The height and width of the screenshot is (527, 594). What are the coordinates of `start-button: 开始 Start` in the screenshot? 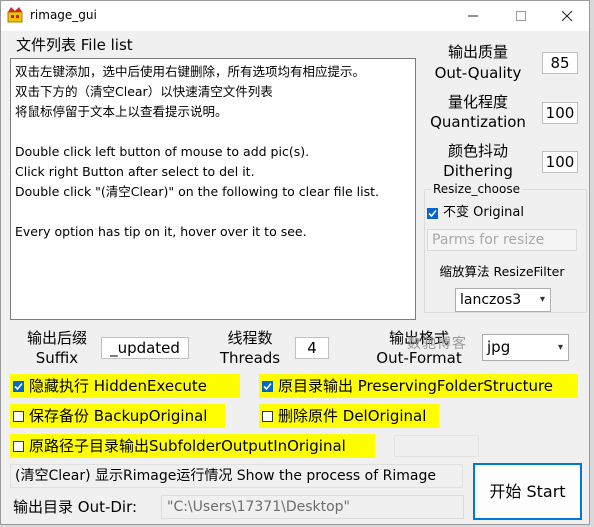 It's located at (527, 491).